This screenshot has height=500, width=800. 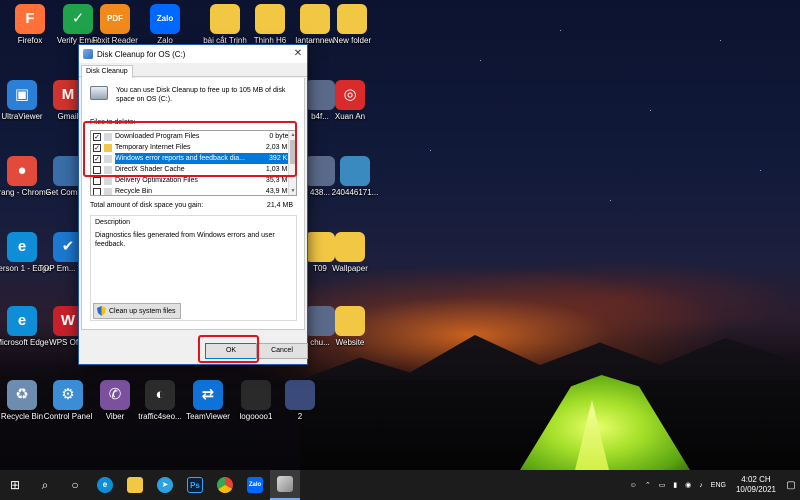 I want to click on ok-button: OK, so click(x=231, y=351).